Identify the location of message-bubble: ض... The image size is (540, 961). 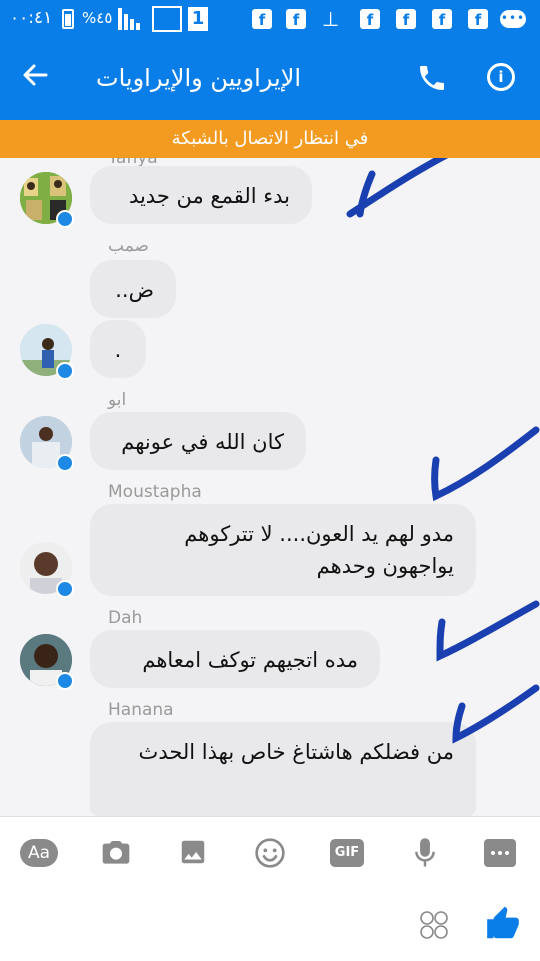
(133, 289).